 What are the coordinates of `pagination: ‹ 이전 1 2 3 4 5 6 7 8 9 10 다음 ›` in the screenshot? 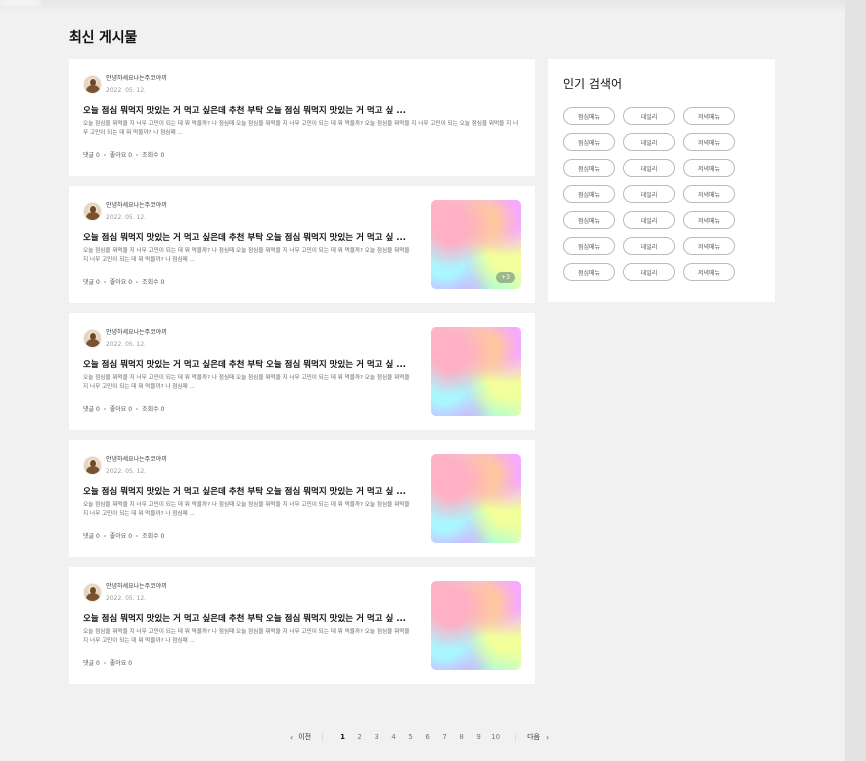 It's located at (419, 737).